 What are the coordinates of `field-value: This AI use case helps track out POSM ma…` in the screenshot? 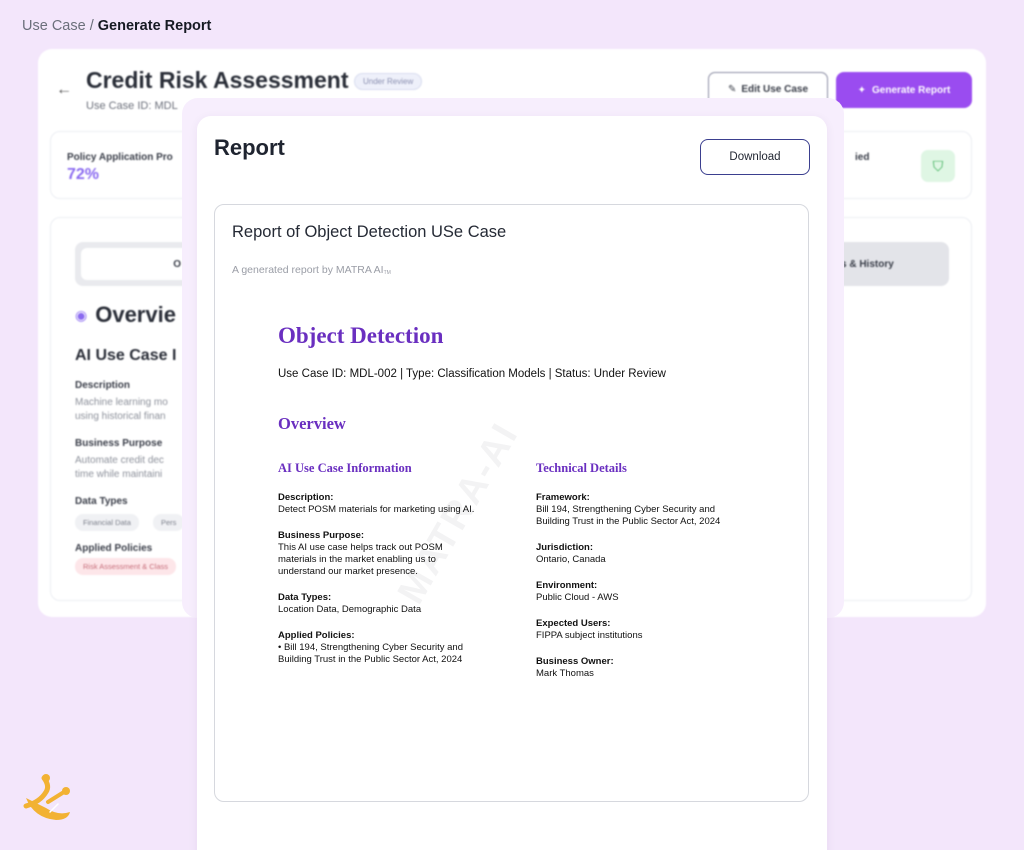 It's located at (360, 559).